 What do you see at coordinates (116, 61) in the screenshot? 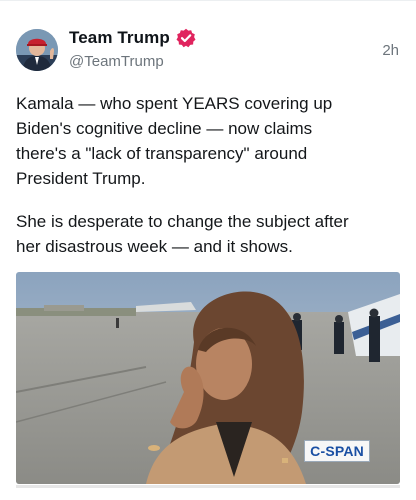
I see `author-handle: @TeamTrump` at bounding box center [116, 61].